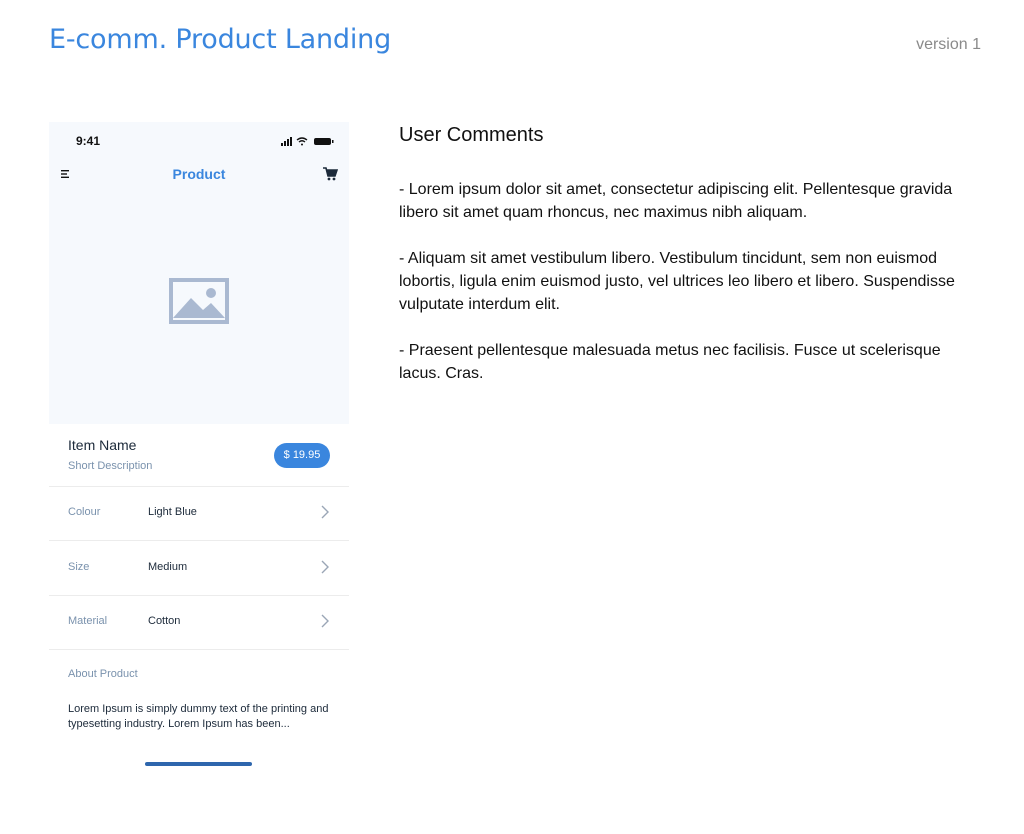 Image resolution: width=1024 pixels, height=834 pixels. Describe the element at coordinates (199, 455) in the screenshot. I see `item-header: Item Name Short Description $ 19.95` at that location.